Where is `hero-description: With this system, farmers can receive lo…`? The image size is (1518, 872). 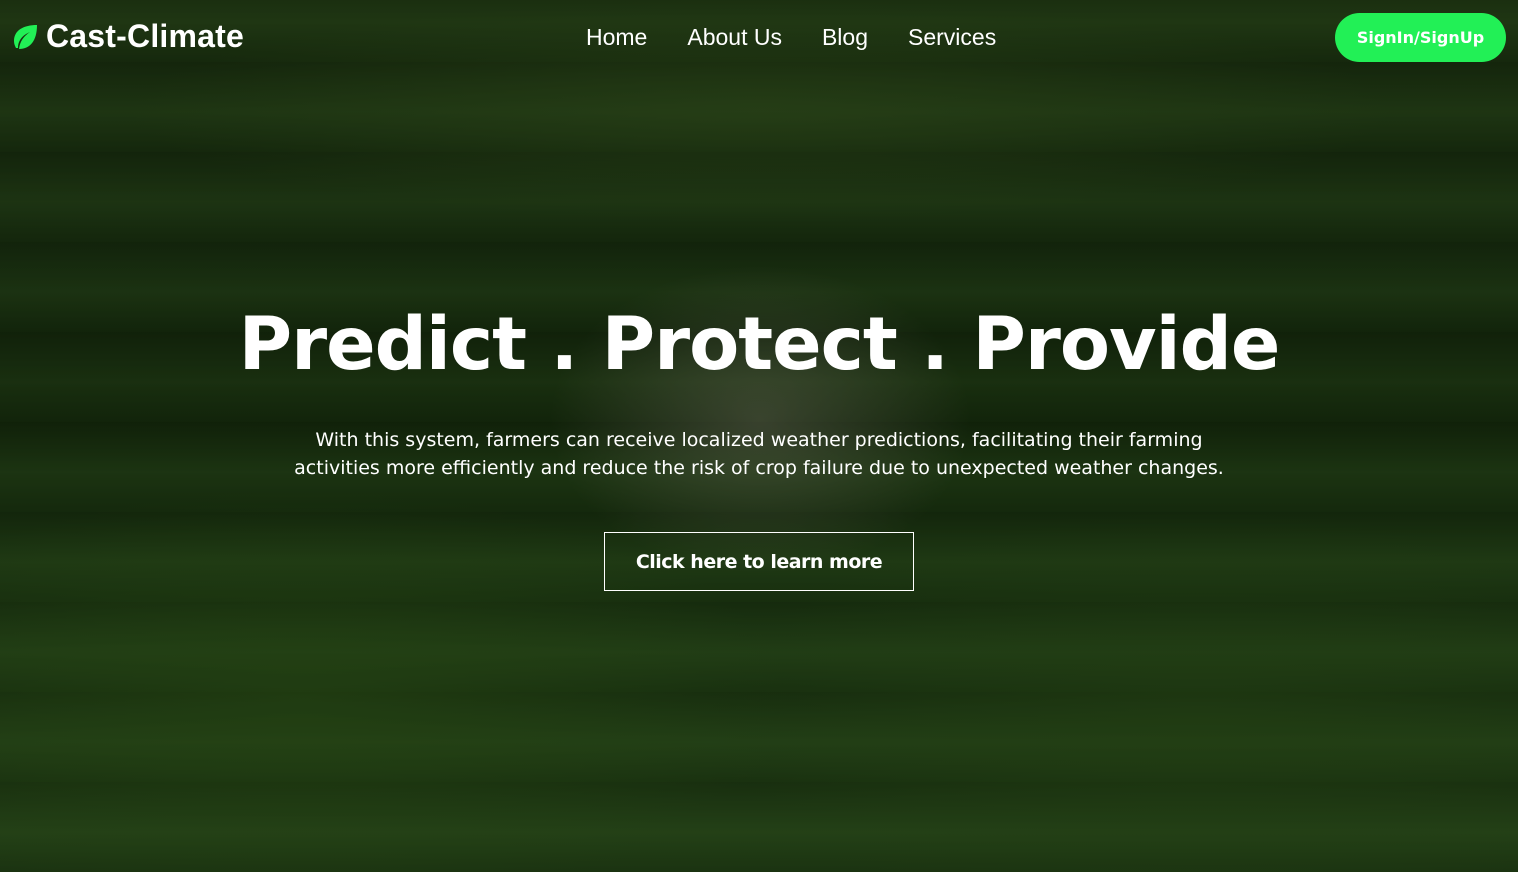
hero-description: With this system, farmers can receive lo… is located at coordinates (759, 454).